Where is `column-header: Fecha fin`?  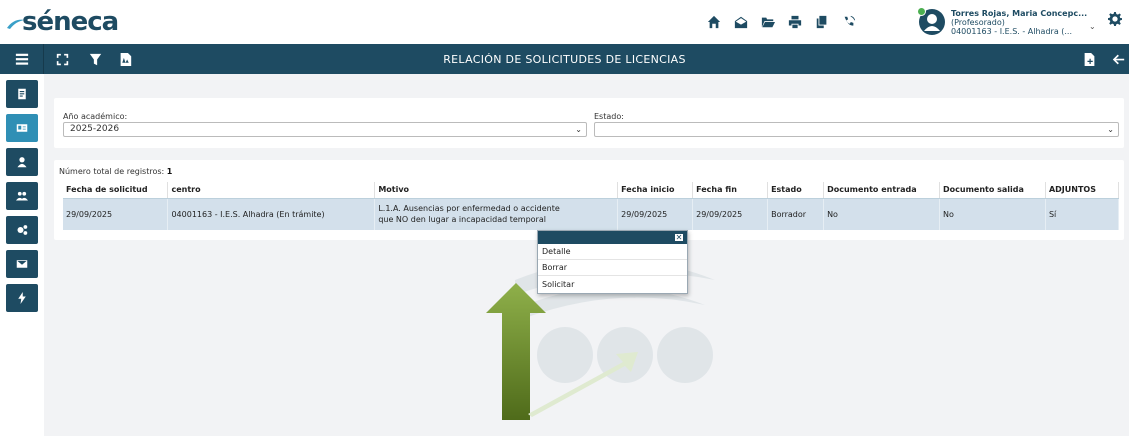
column-header: Fecha fin is located at coordinates (730, 190).